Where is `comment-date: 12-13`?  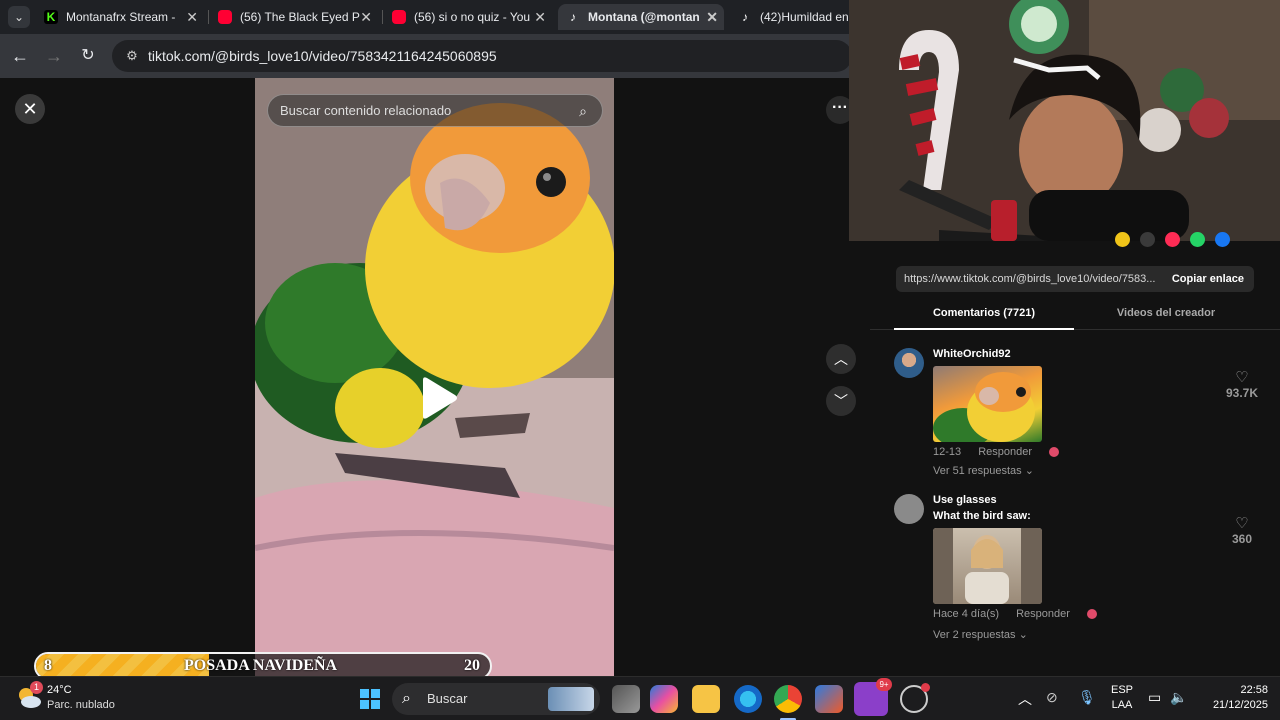 comment-date: 12-13 is located at coordinates (947, 452).